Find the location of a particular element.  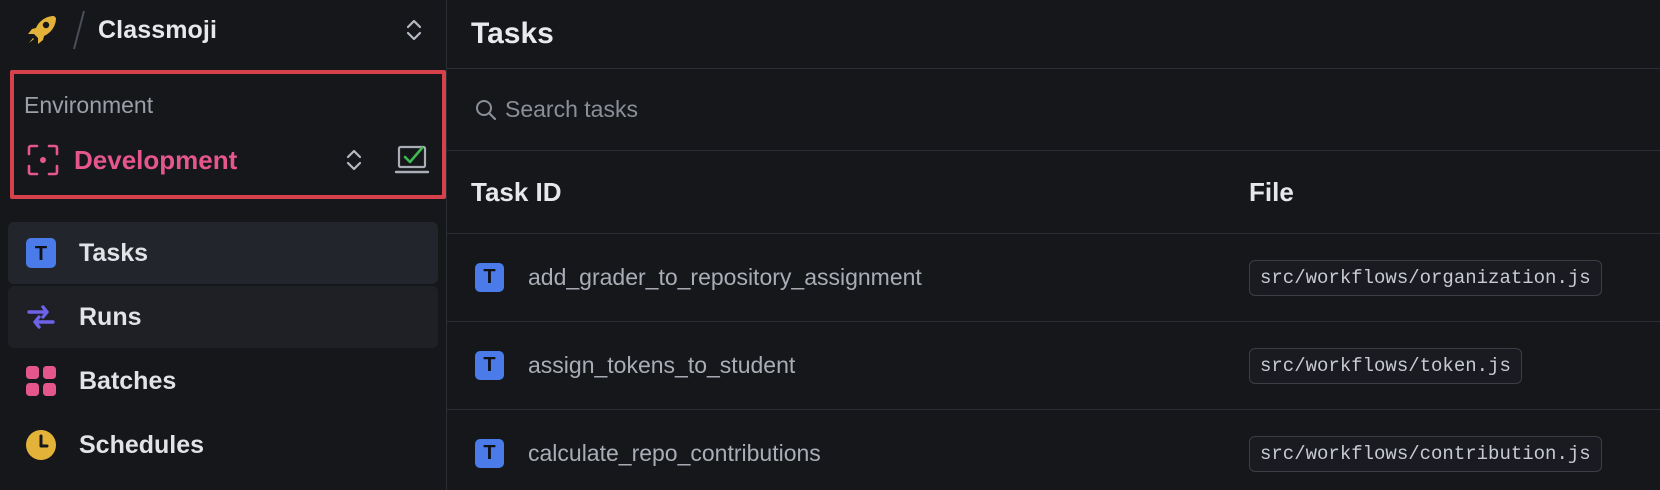

file-cell: src/workflows/organization.js is located at coordinates (1454, 277).